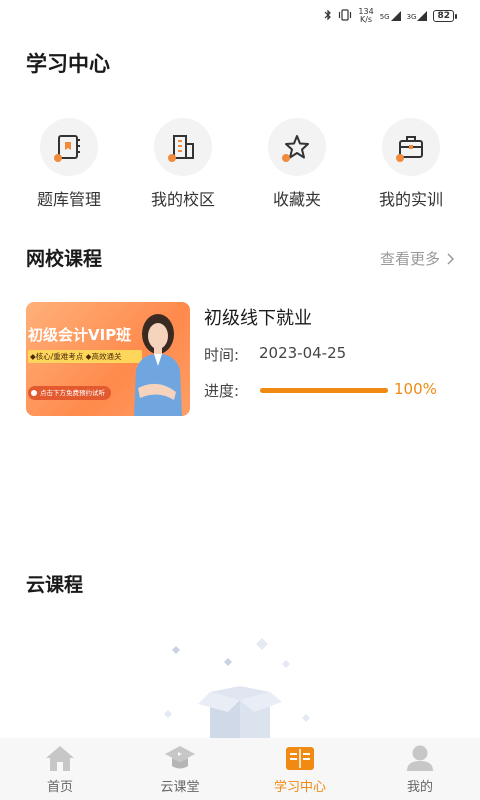 The height and width of the screenshot is (800, 480). Describe the element at coordinates (80, 335) in the screenshot. I see `thumbnail-title: 初级会计VIP班` at that location.